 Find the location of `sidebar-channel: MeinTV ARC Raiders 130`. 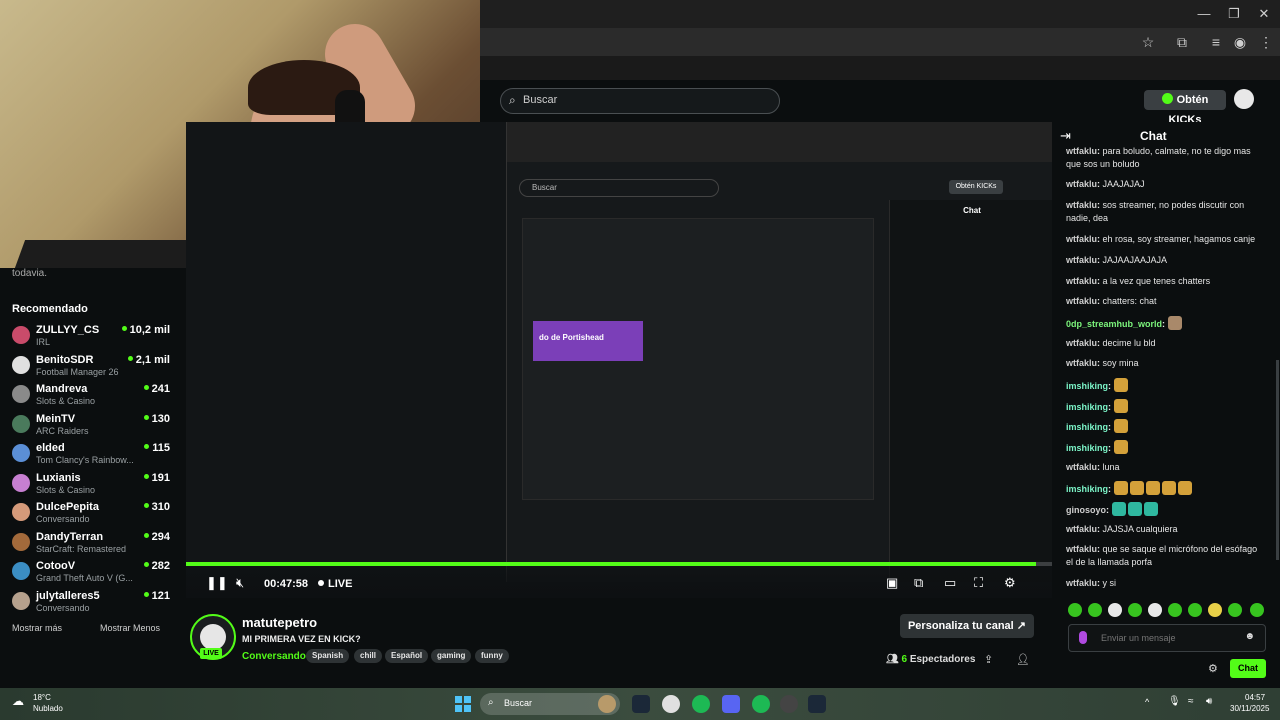

sidebar-channel: MeinTV ARC Raiders 130 is located at coordinates (91, 425).